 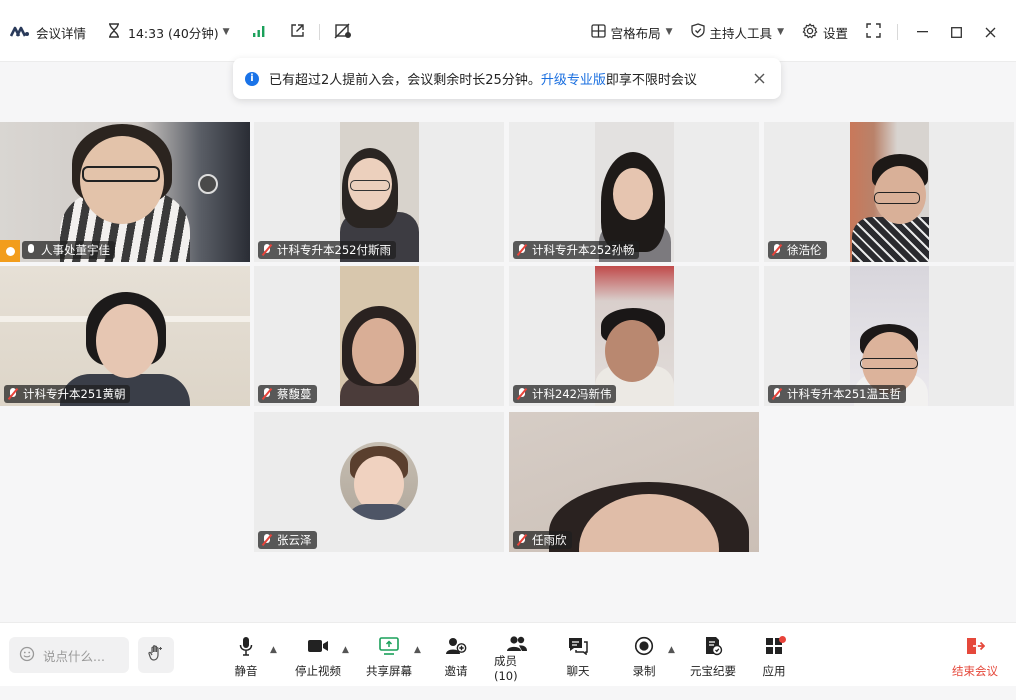 I want to click on invite-button: 邀请, so click(x=456, y=657).